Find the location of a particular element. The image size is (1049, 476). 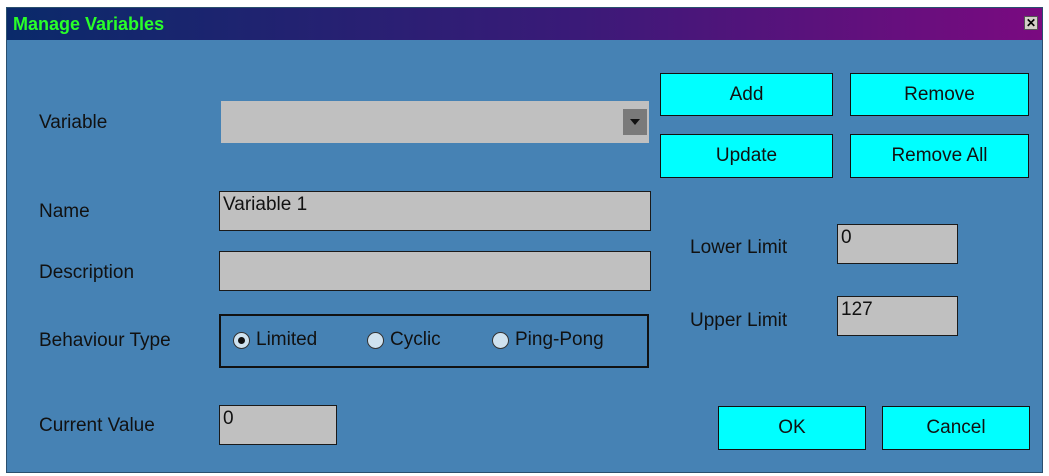

close-icon: ✕ is located at coordinates (1031, 23).